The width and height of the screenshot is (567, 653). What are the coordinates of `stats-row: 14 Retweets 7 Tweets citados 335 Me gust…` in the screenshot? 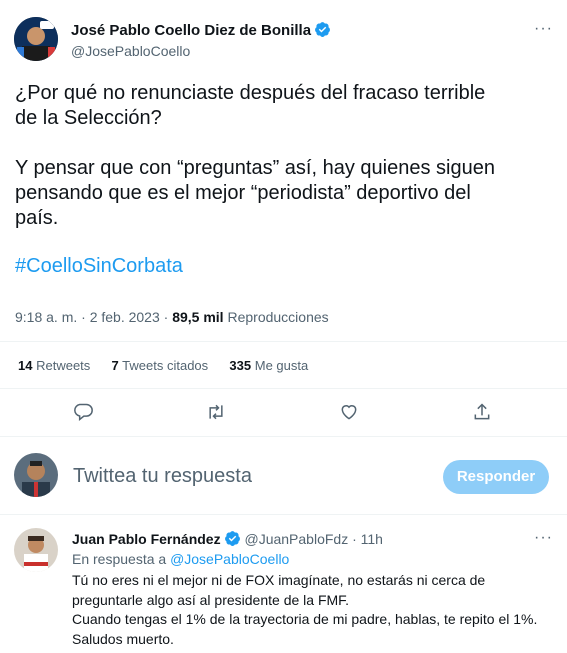 It's located at (163, 365).